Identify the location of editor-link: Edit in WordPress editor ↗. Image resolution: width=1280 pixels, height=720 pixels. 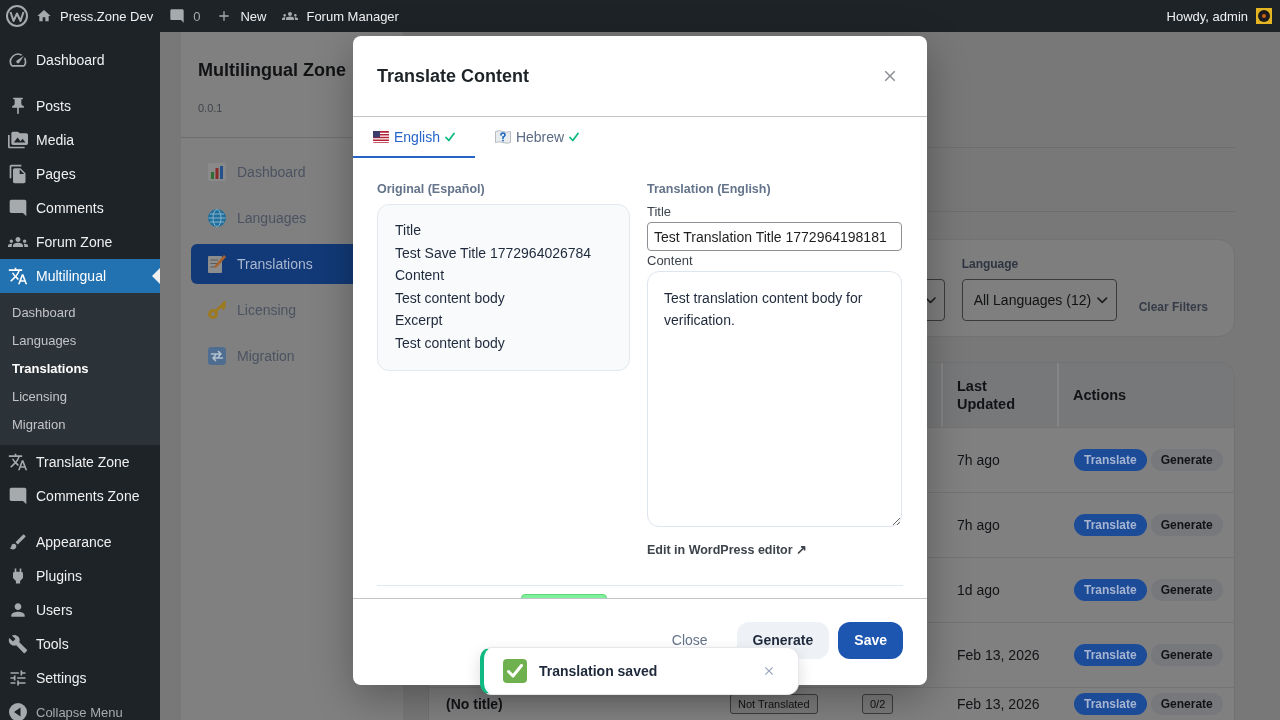
(727, 550).